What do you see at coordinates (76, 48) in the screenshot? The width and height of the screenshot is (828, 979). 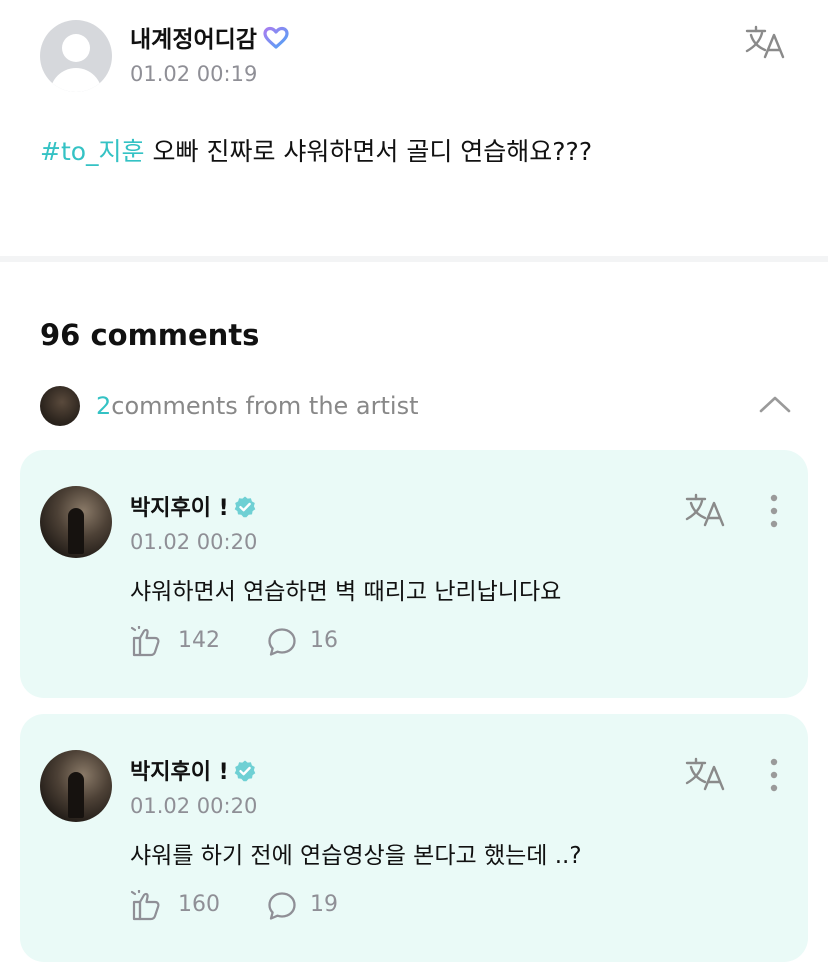 I see `avatar-head-shape` at bounding box center [76, 48].